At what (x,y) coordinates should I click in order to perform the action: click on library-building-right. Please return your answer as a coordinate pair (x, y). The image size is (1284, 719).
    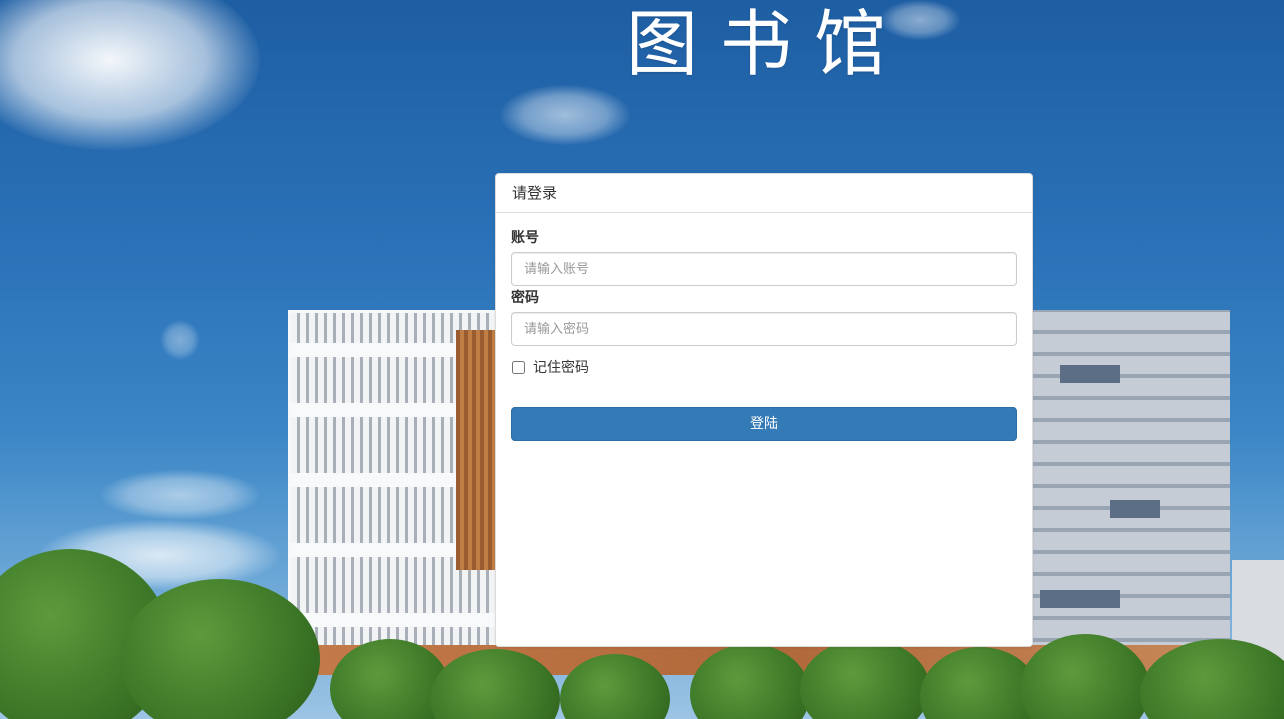
    Looking at the image, I should click on (1130, 485).